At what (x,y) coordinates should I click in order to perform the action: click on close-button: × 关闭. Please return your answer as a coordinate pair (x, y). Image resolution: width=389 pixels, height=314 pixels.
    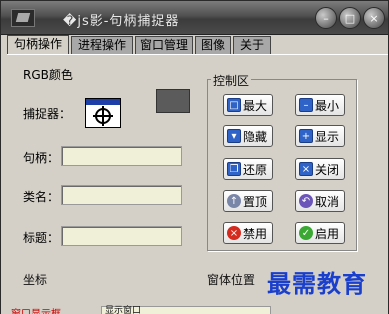
    Looking at the image, I should click on (320, 169).